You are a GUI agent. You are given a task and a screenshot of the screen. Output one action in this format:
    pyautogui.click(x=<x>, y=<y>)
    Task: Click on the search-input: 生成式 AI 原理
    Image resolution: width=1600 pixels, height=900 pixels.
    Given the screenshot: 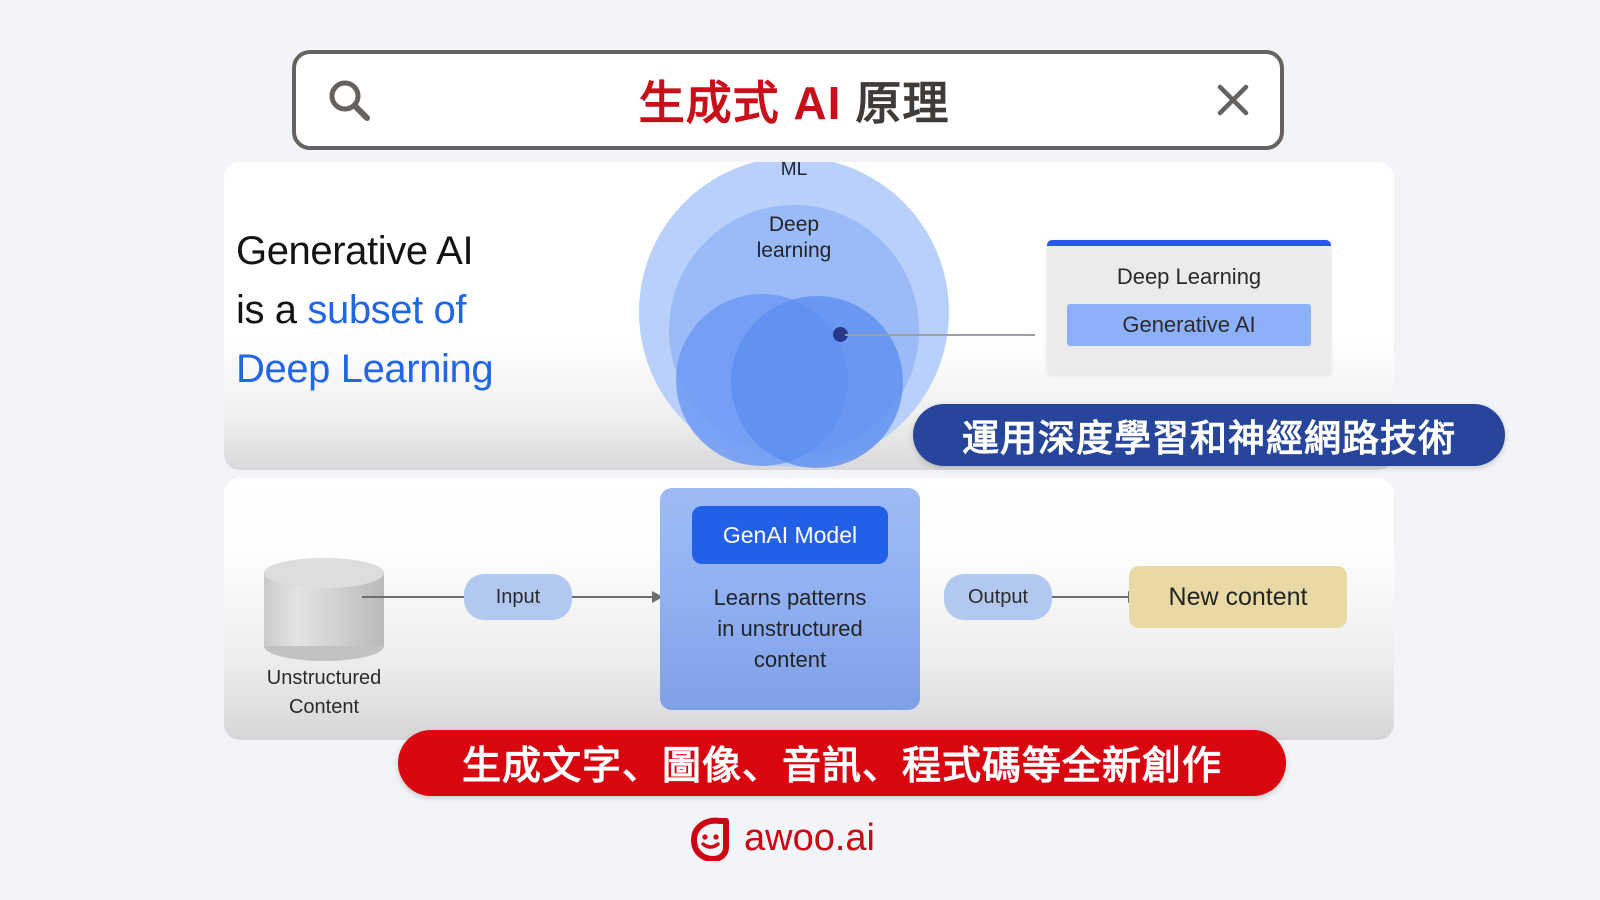 What is the action you would take?
    pyautogui.click(x=794, y=100)
    